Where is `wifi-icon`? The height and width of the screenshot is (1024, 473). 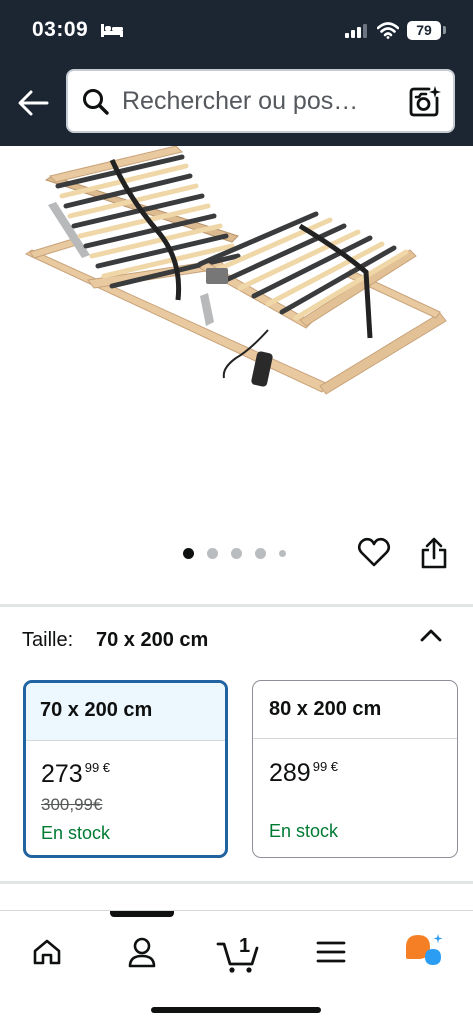 wifi-icon is located at coordinates (388, 33).